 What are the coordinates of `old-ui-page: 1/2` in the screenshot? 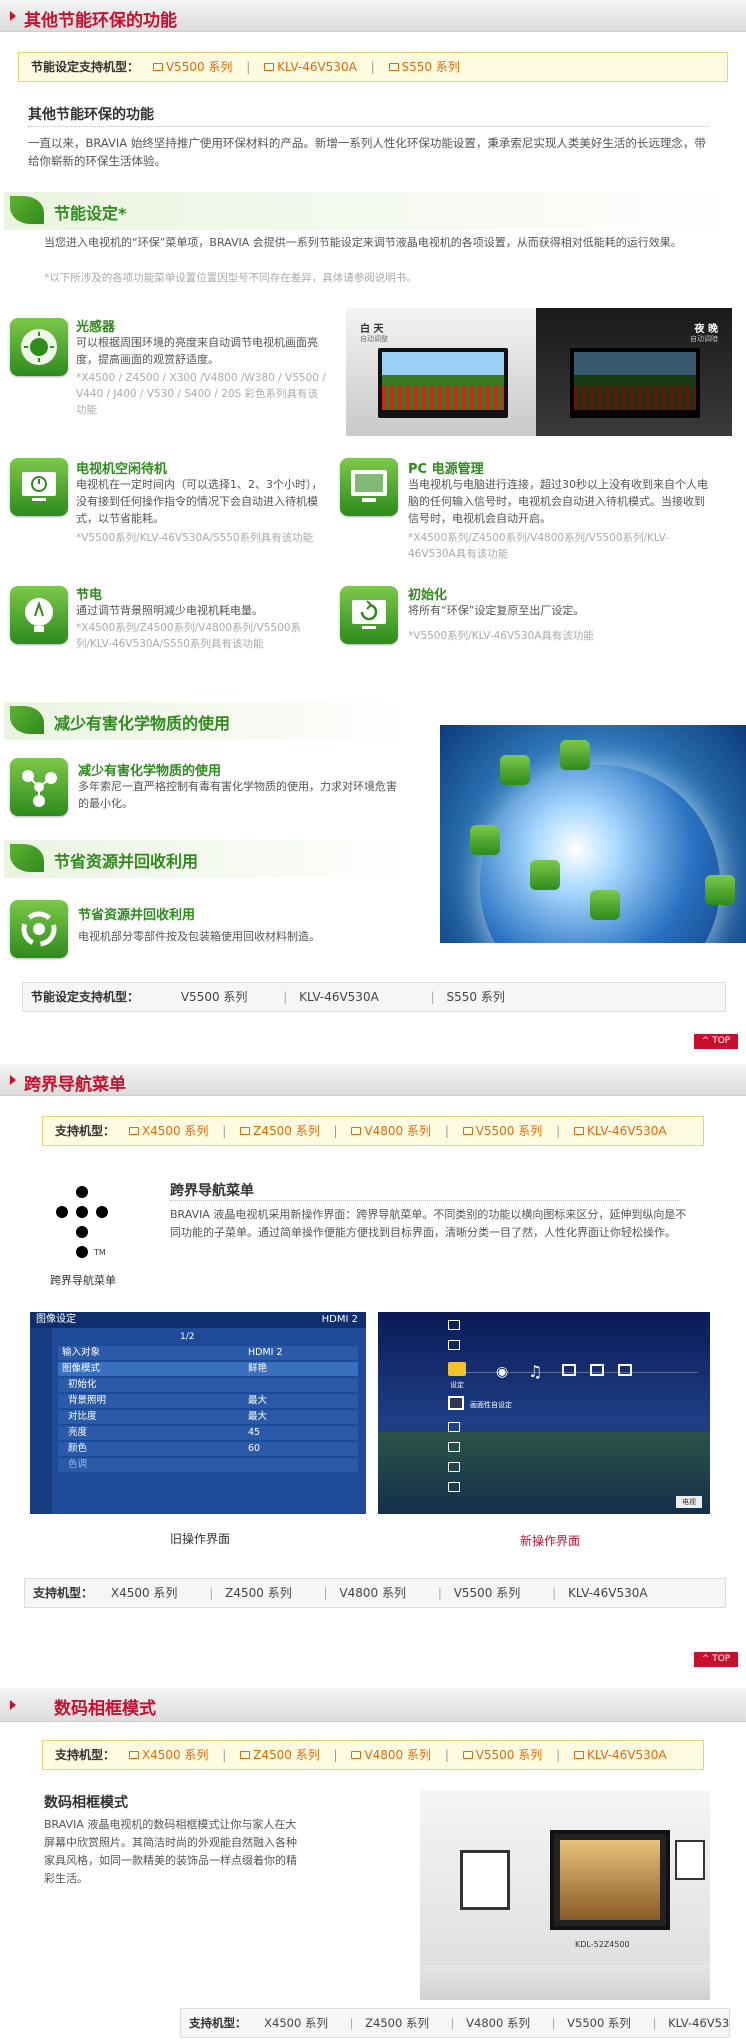 It's located at (187, 1337).